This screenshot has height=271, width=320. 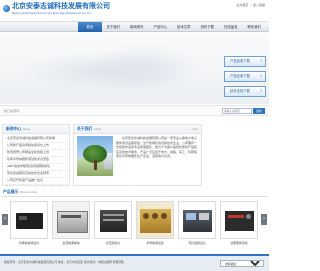 I want to click on products-title-en: Product show, so click(x=28, y=192).